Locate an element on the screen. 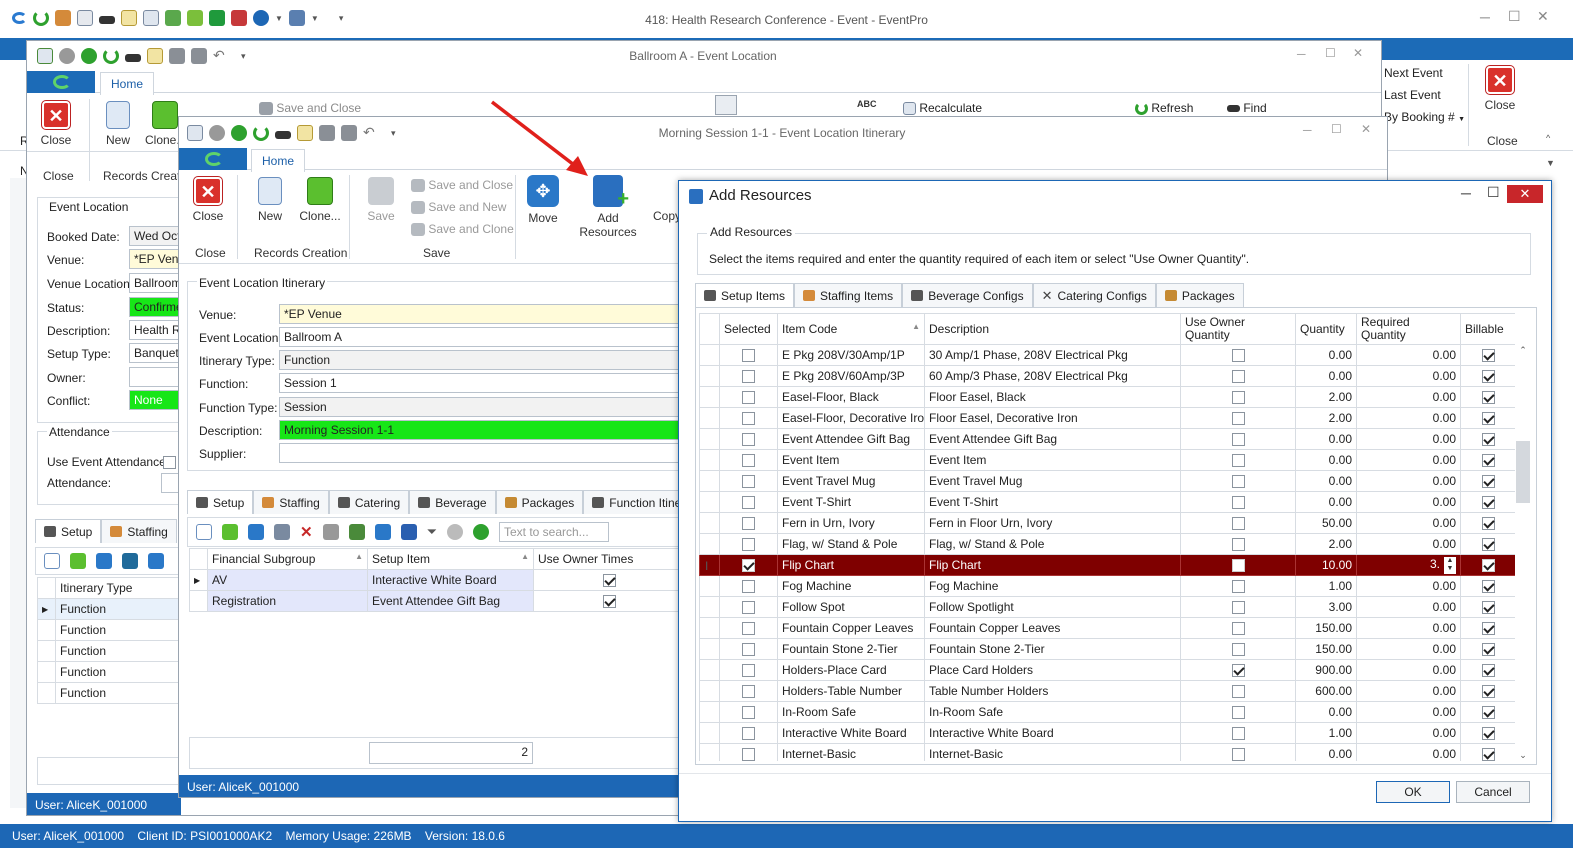  required-quantity-input: 3. is located at coordinates (1436, 564).